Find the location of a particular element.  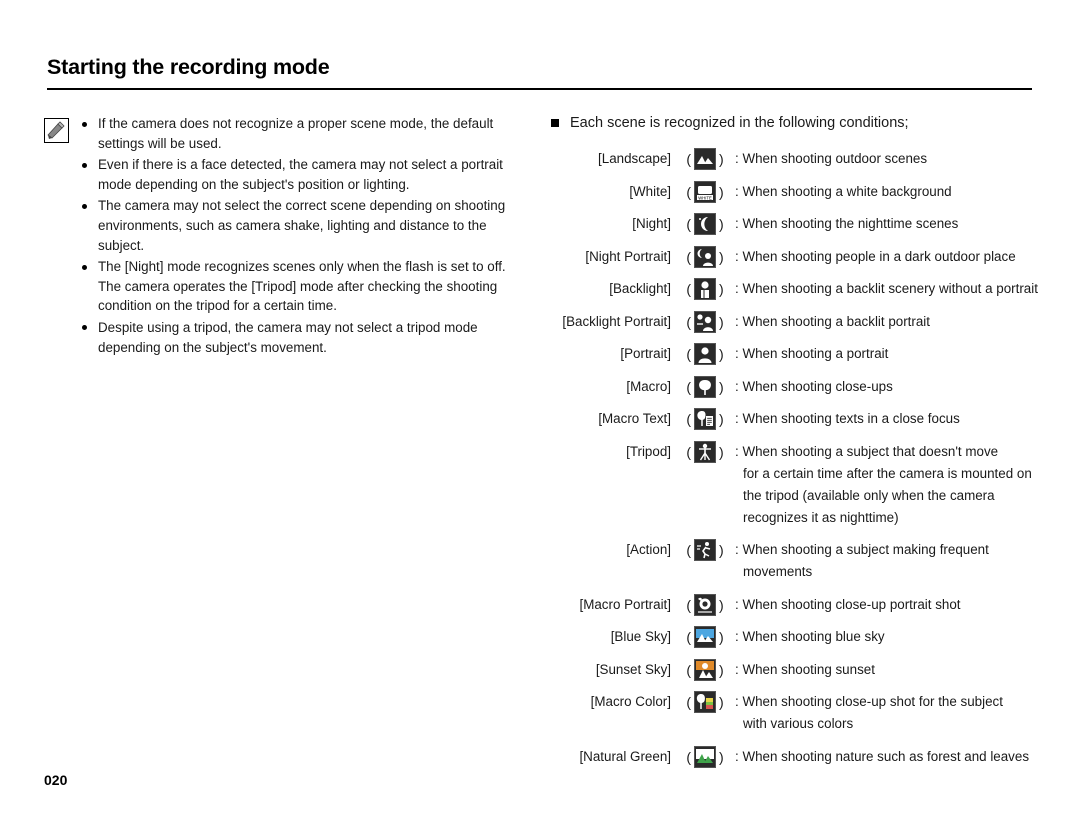

backlight-portrait-icon is located at coordinates (705, 321).